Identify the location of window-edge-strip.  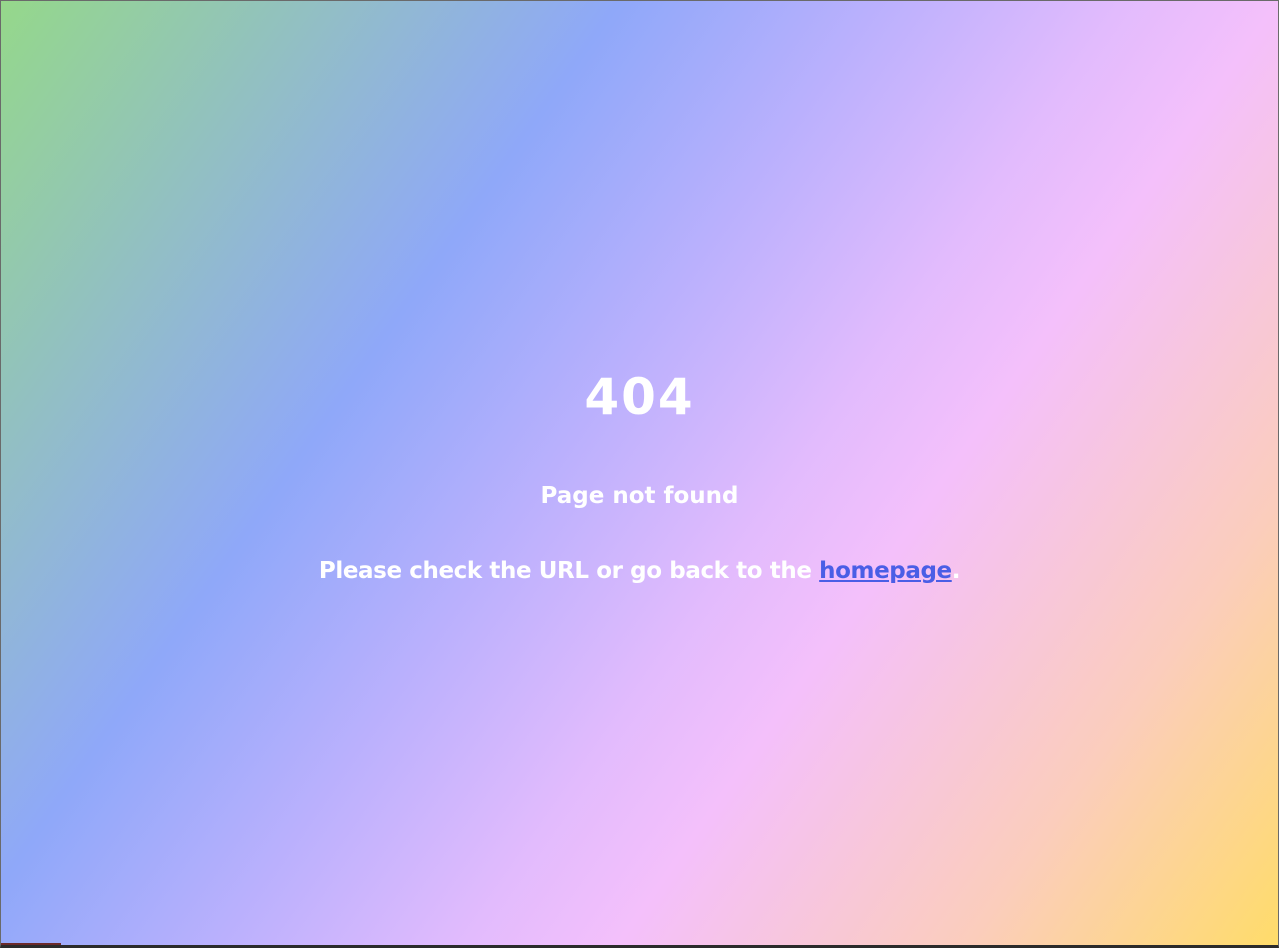
(31, 944).